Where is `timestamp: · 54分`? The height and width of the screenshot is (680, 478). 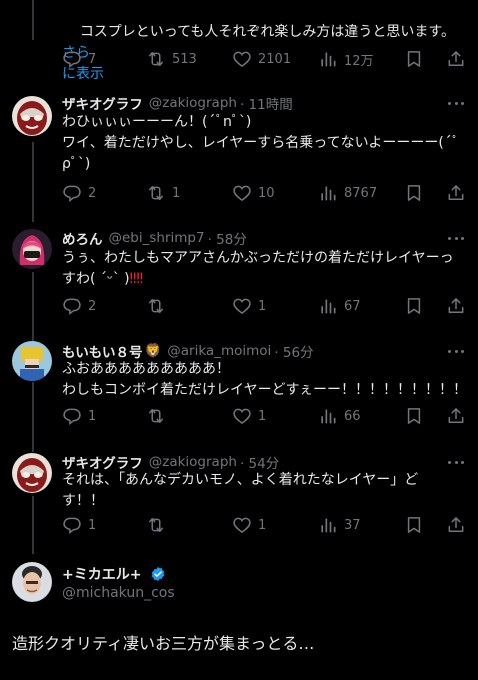
timestamp: · 54分 is located at coordinates (259, 462).